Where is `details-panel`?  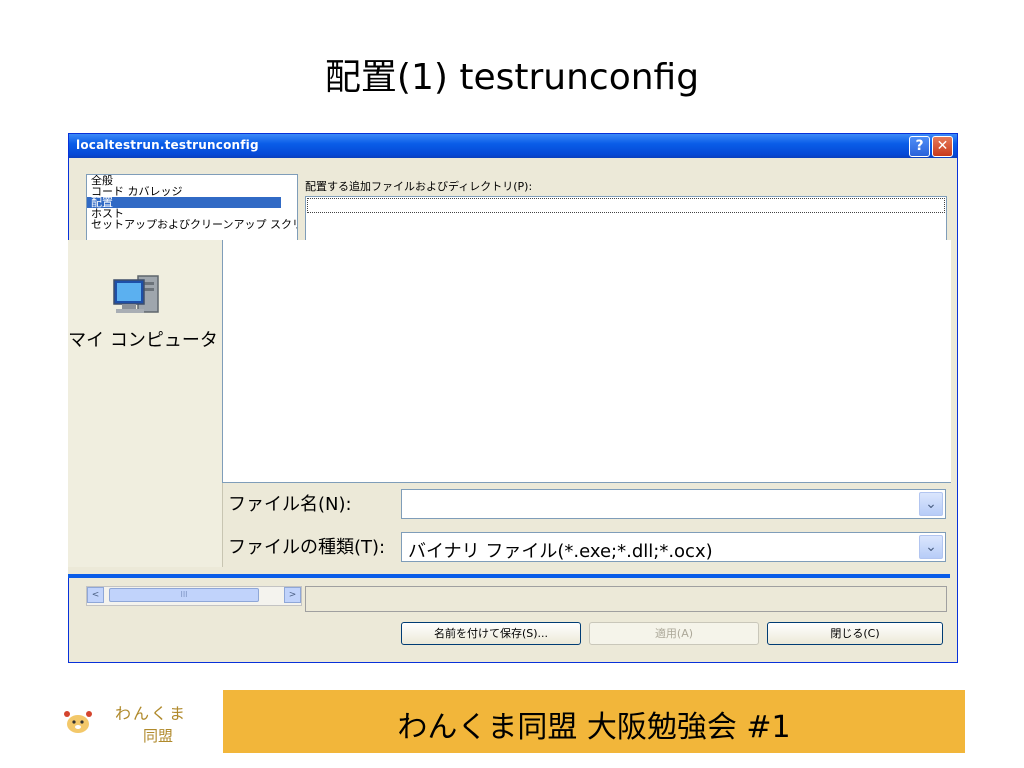 details-panel is located at coordinates (626, 599).